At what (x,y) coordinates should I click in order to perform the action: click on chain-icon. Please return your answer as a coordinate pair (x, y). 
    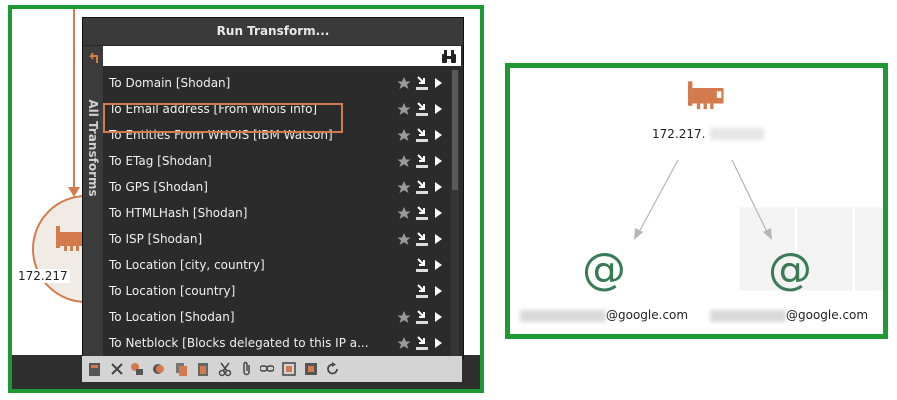
    Looking at the image, I should click on (267, 369).